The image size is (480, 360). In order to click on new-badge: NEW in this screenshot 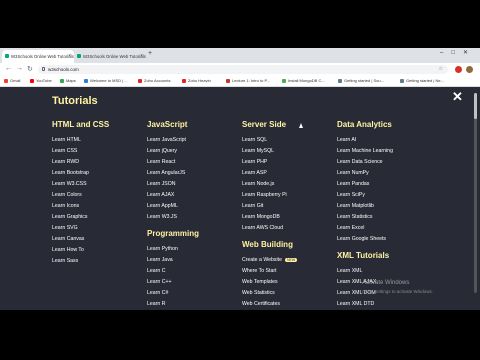, I will do `click(291, 259)`.